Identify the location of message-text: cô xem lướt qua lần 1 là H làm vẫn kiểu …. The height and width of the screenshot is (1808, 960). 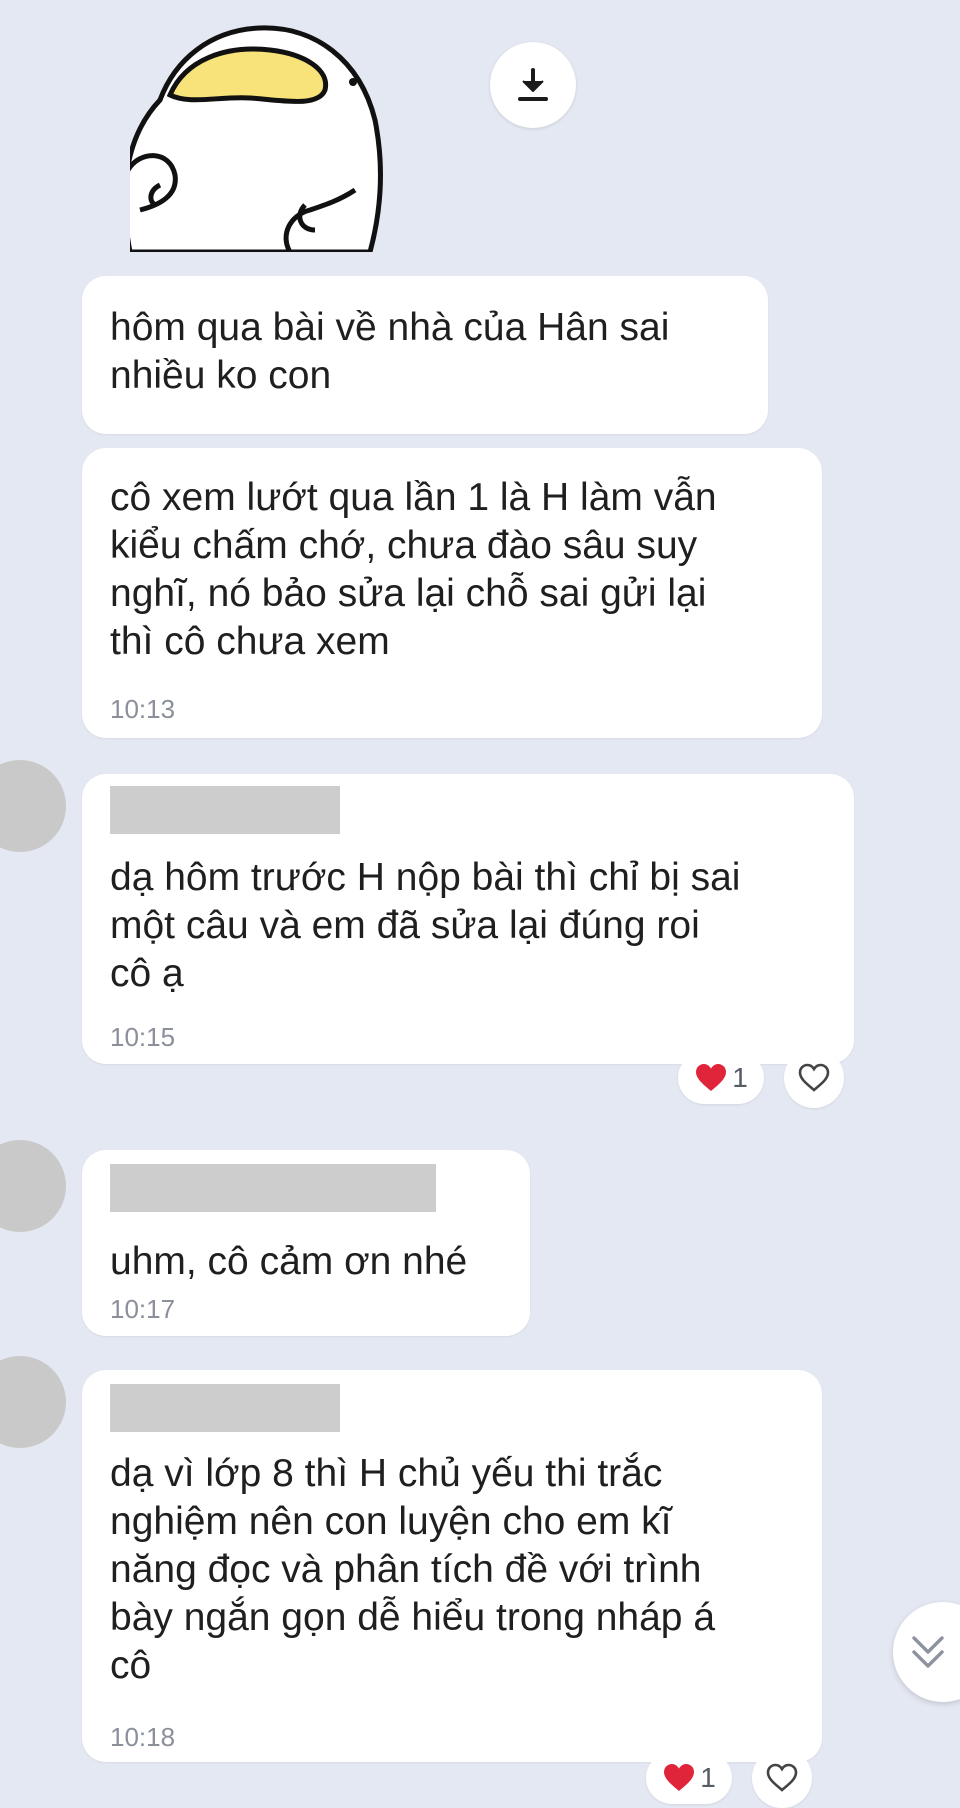
(413, 569).